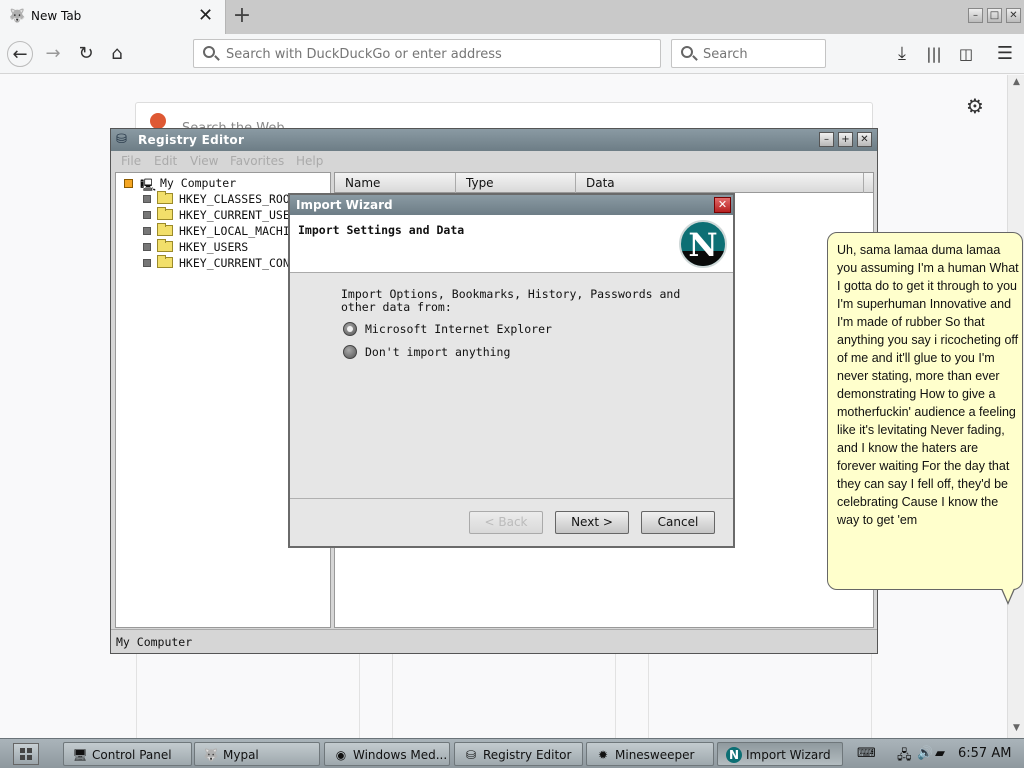  Describe the element at coordinates (241, 231) in the screenshot. I see `tree-label: HKEY_LOCAL_MACHINE` at that location.